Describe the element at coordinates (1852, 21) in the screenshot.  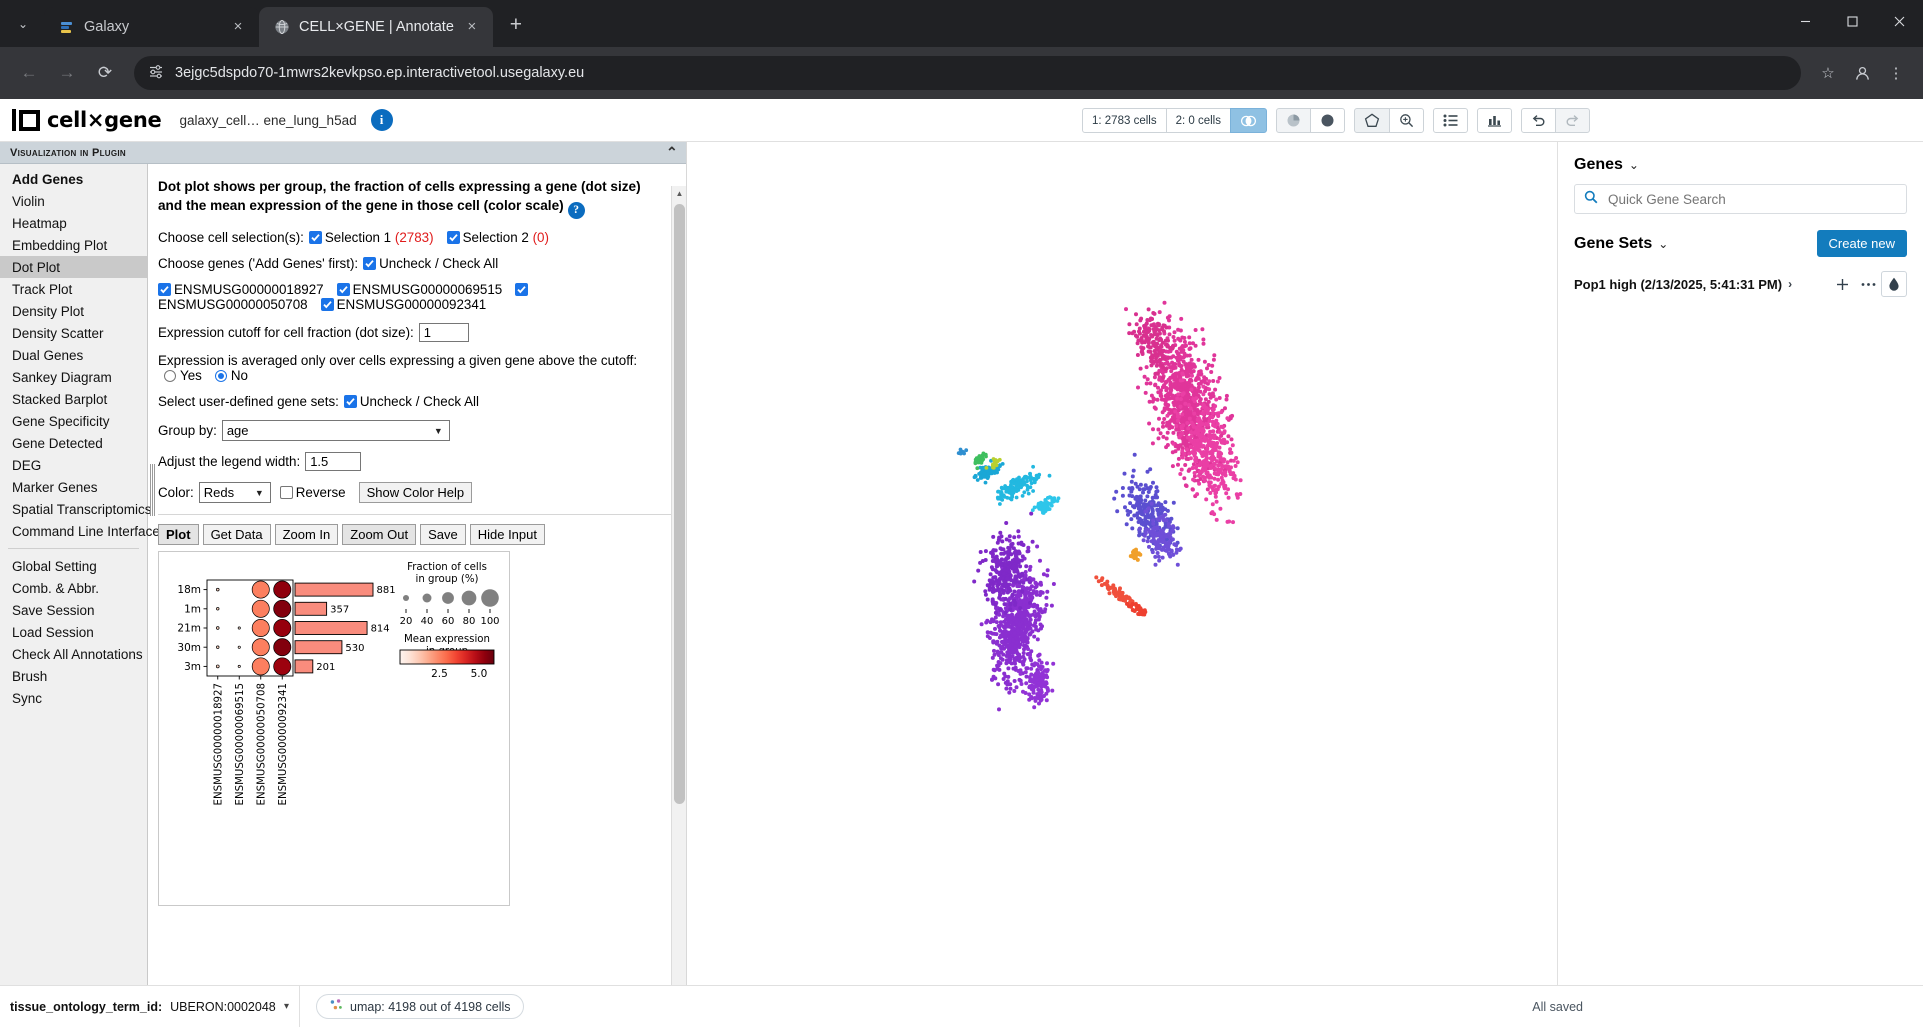
I see `window-maximize-button` at that location.